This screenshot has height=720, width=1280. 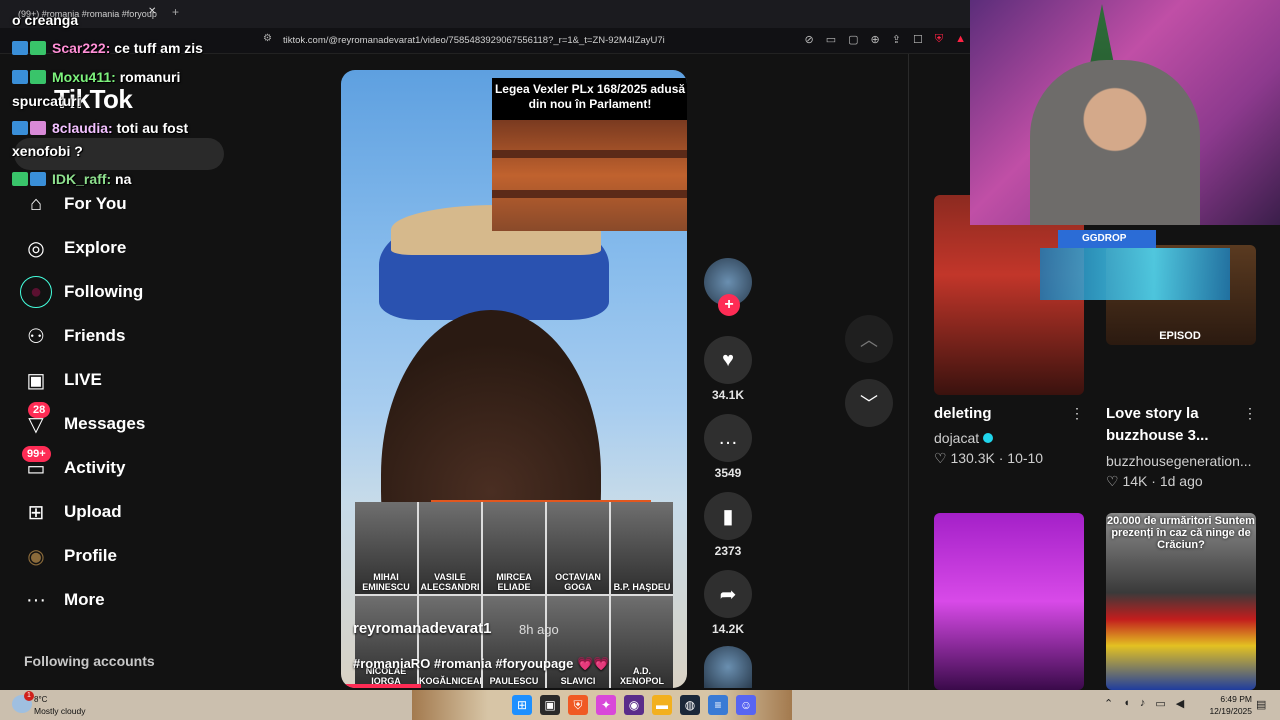 What do you see at coordinates (718, 705) in the screenshot?
I see `notepad-icon: ≡` at bounding box center [718, 705].